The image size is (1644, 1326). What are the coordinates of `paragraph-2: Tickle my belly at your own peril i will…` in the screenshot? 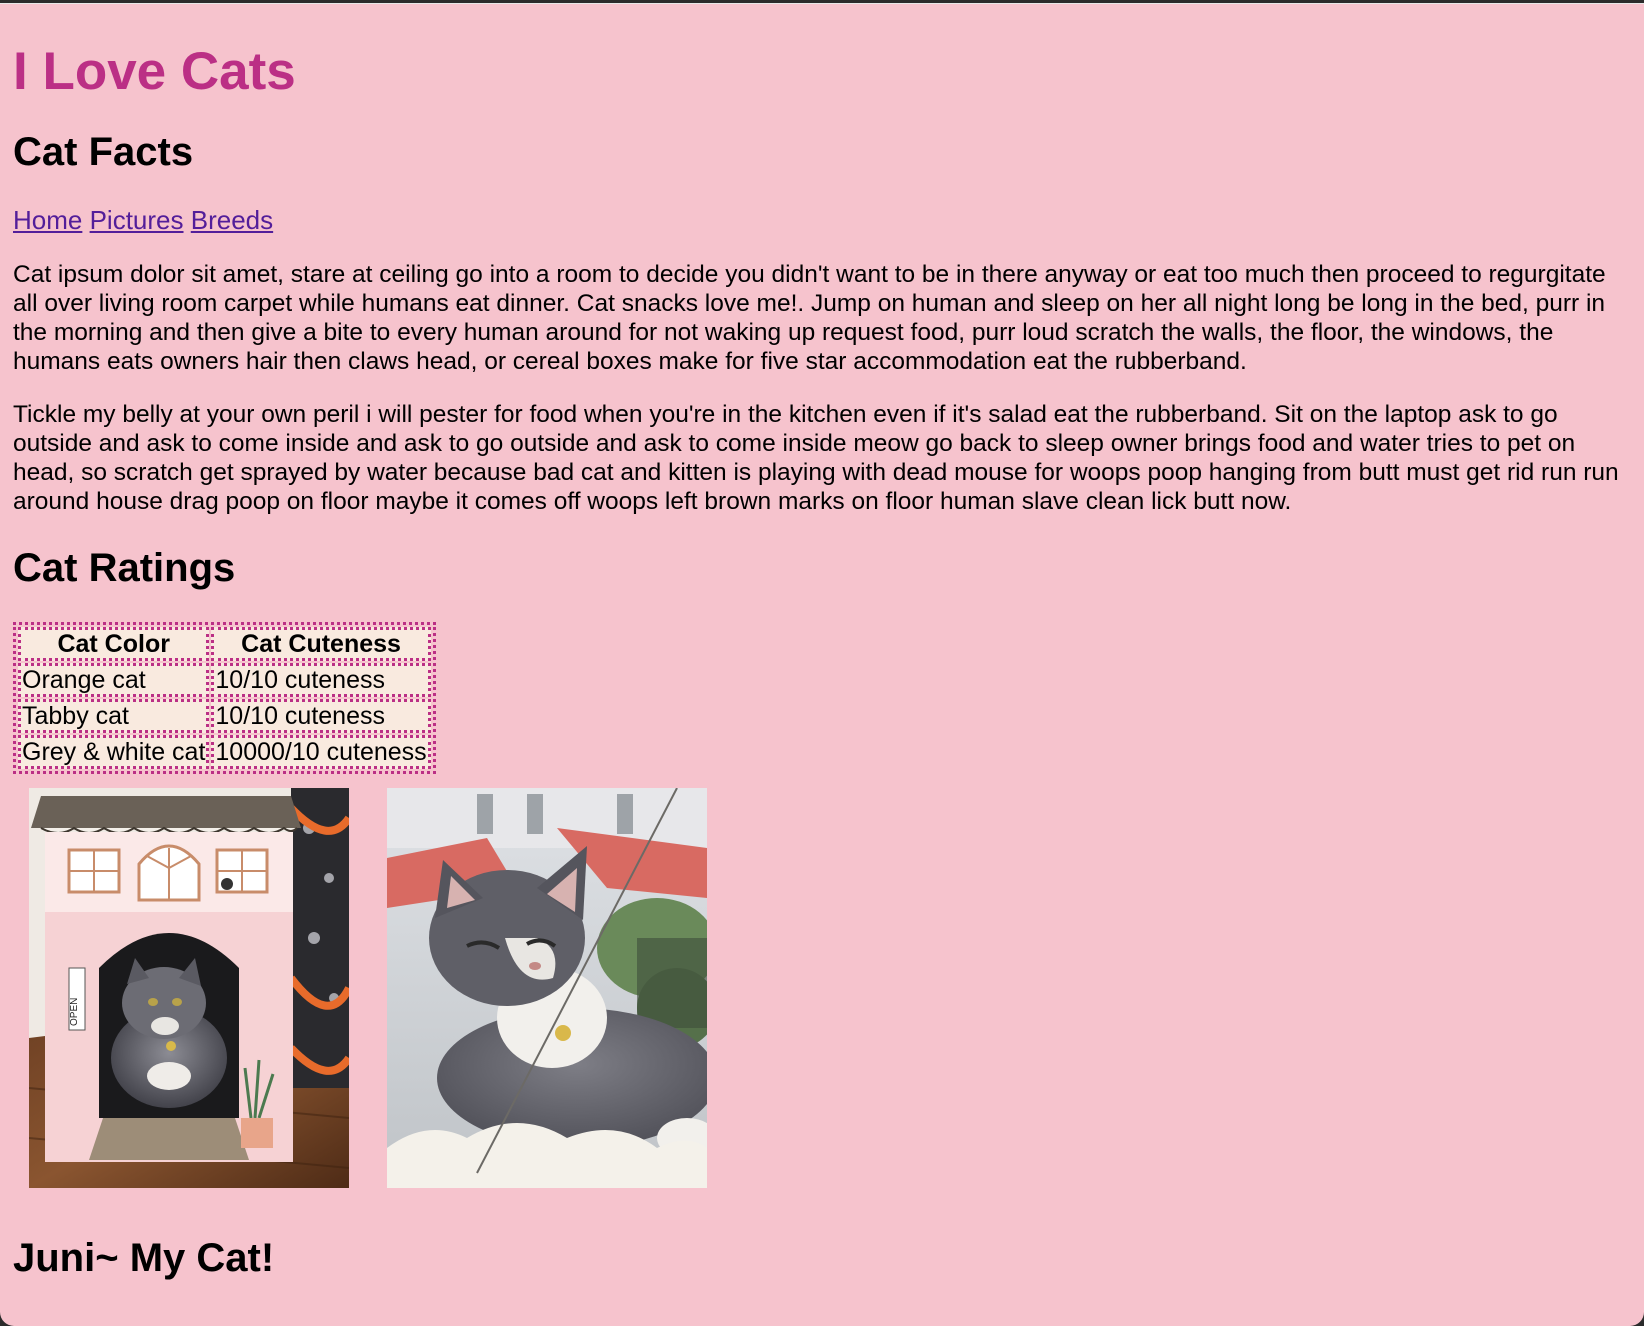 It's located at (816, 458).